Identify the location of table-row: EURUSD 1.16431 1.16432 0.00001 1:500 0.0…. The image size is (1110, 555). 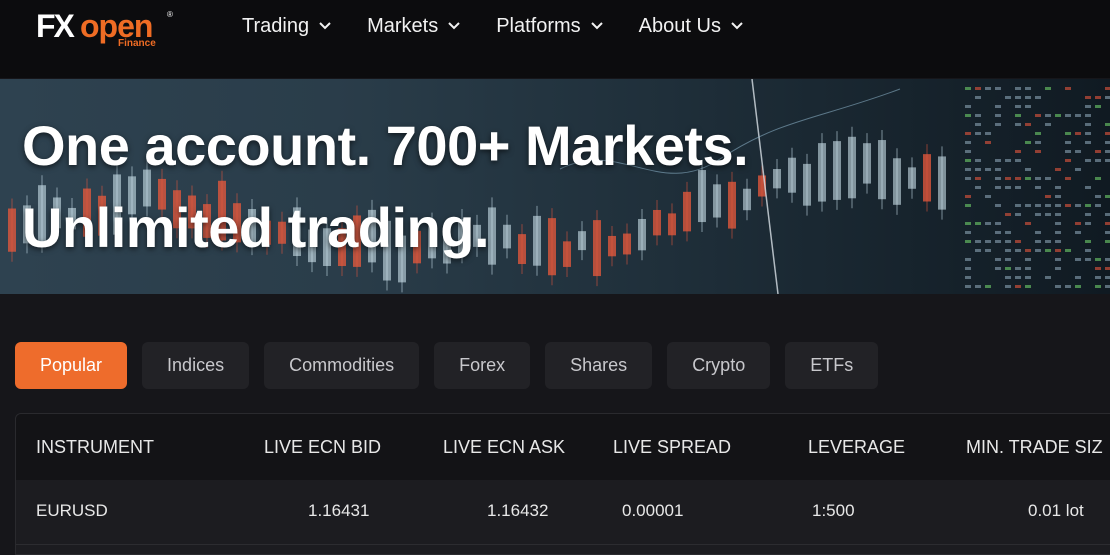
(563, 512).